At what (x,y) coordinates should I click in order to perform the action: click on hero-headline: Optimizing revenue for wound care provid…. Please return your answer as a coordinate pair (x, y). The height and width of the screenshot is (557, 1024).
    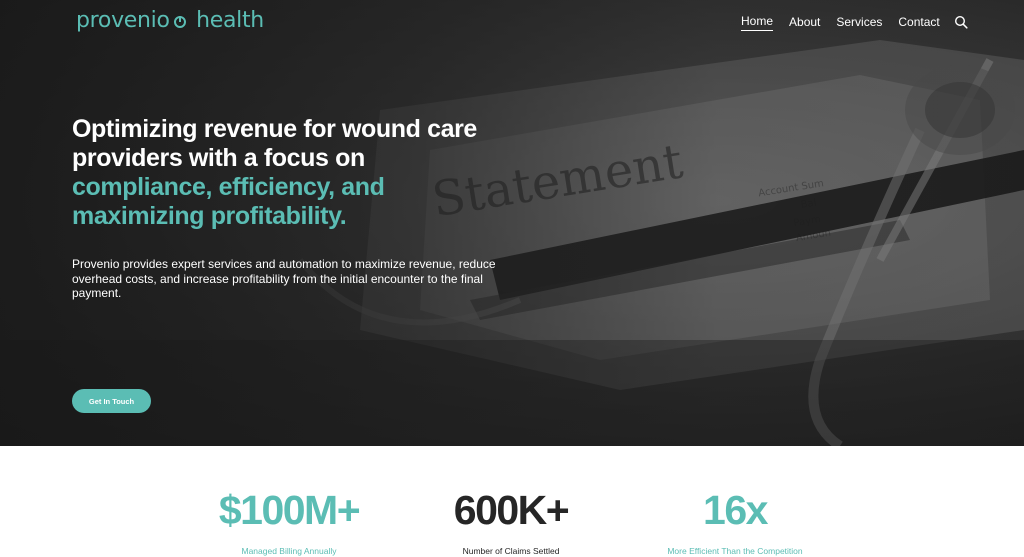
    Looking at the image, I should click on (302, 173).